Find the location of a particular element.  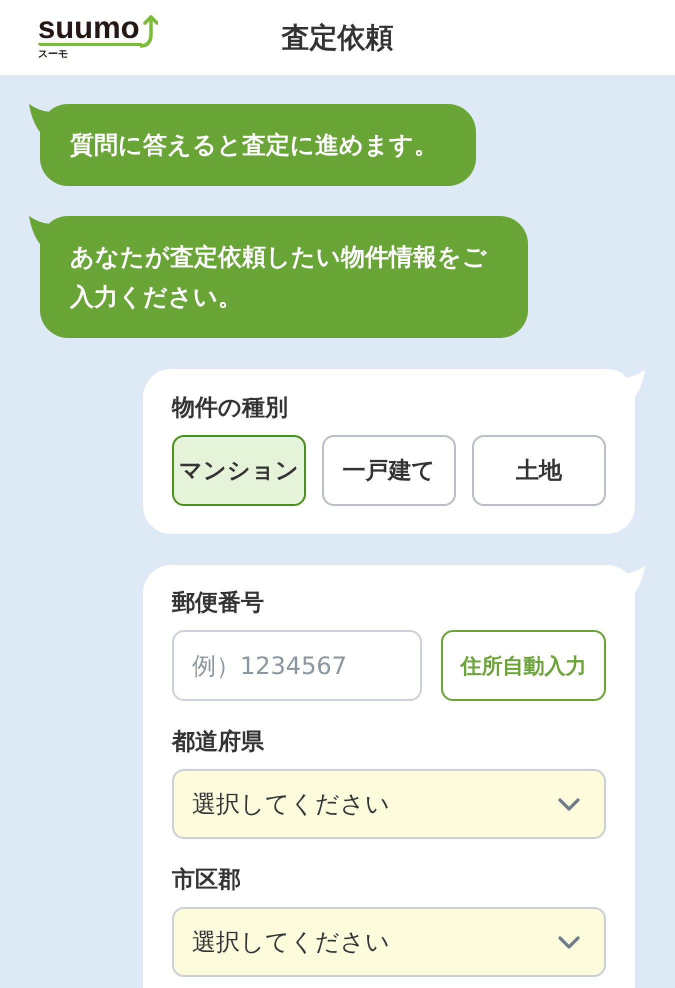

postal-code-field: 例）1234567 is located at coordinates (297, 665).